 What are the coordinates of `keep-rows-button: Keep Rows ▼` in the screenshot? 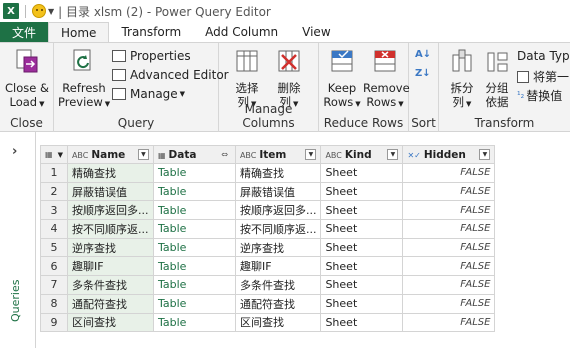 It's located at (342, 79).